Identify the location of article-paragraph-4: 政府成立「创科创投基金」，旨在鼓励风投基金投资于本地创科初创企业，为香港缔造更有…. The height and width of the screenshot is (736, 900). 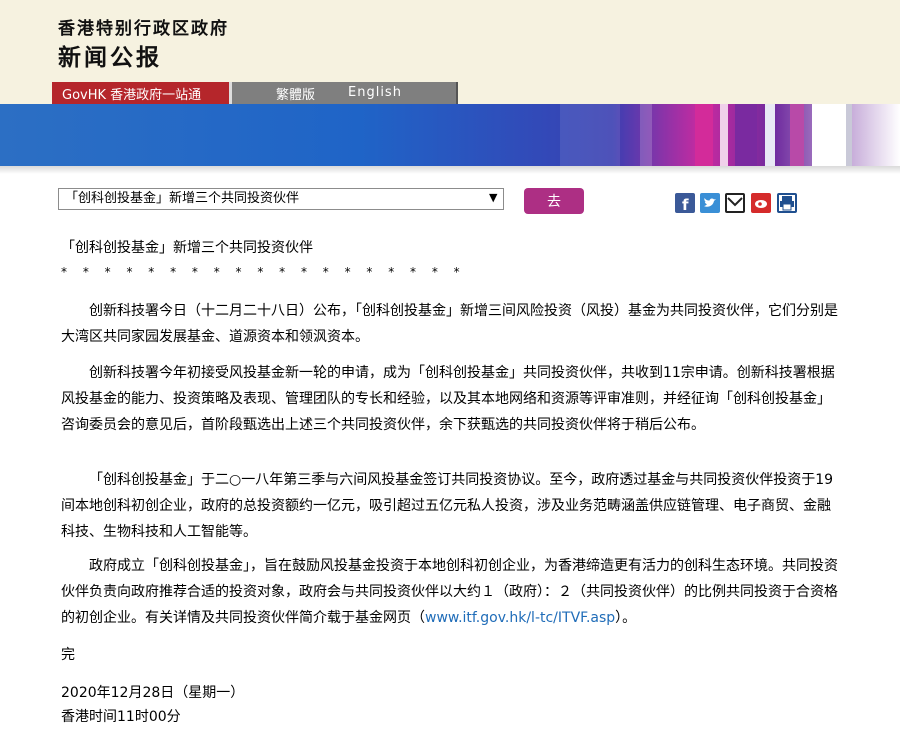
(449, 592).